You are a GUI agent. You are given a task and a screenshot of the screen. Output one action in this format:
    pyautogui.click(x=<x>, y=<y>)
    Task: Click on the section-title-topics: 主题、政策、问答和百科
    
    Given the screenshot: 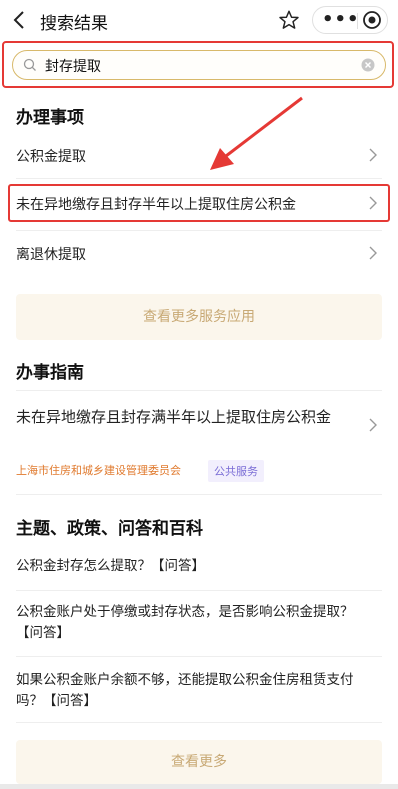 What is the action you would take?
    pyautogui.click(x=109, y=529)
    